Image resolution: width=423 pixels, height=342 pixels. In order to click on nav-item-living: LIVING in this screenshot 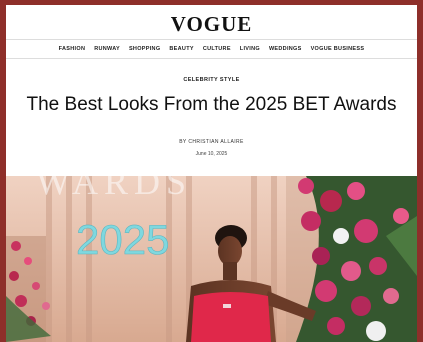, I will do `click(250, 49)`.